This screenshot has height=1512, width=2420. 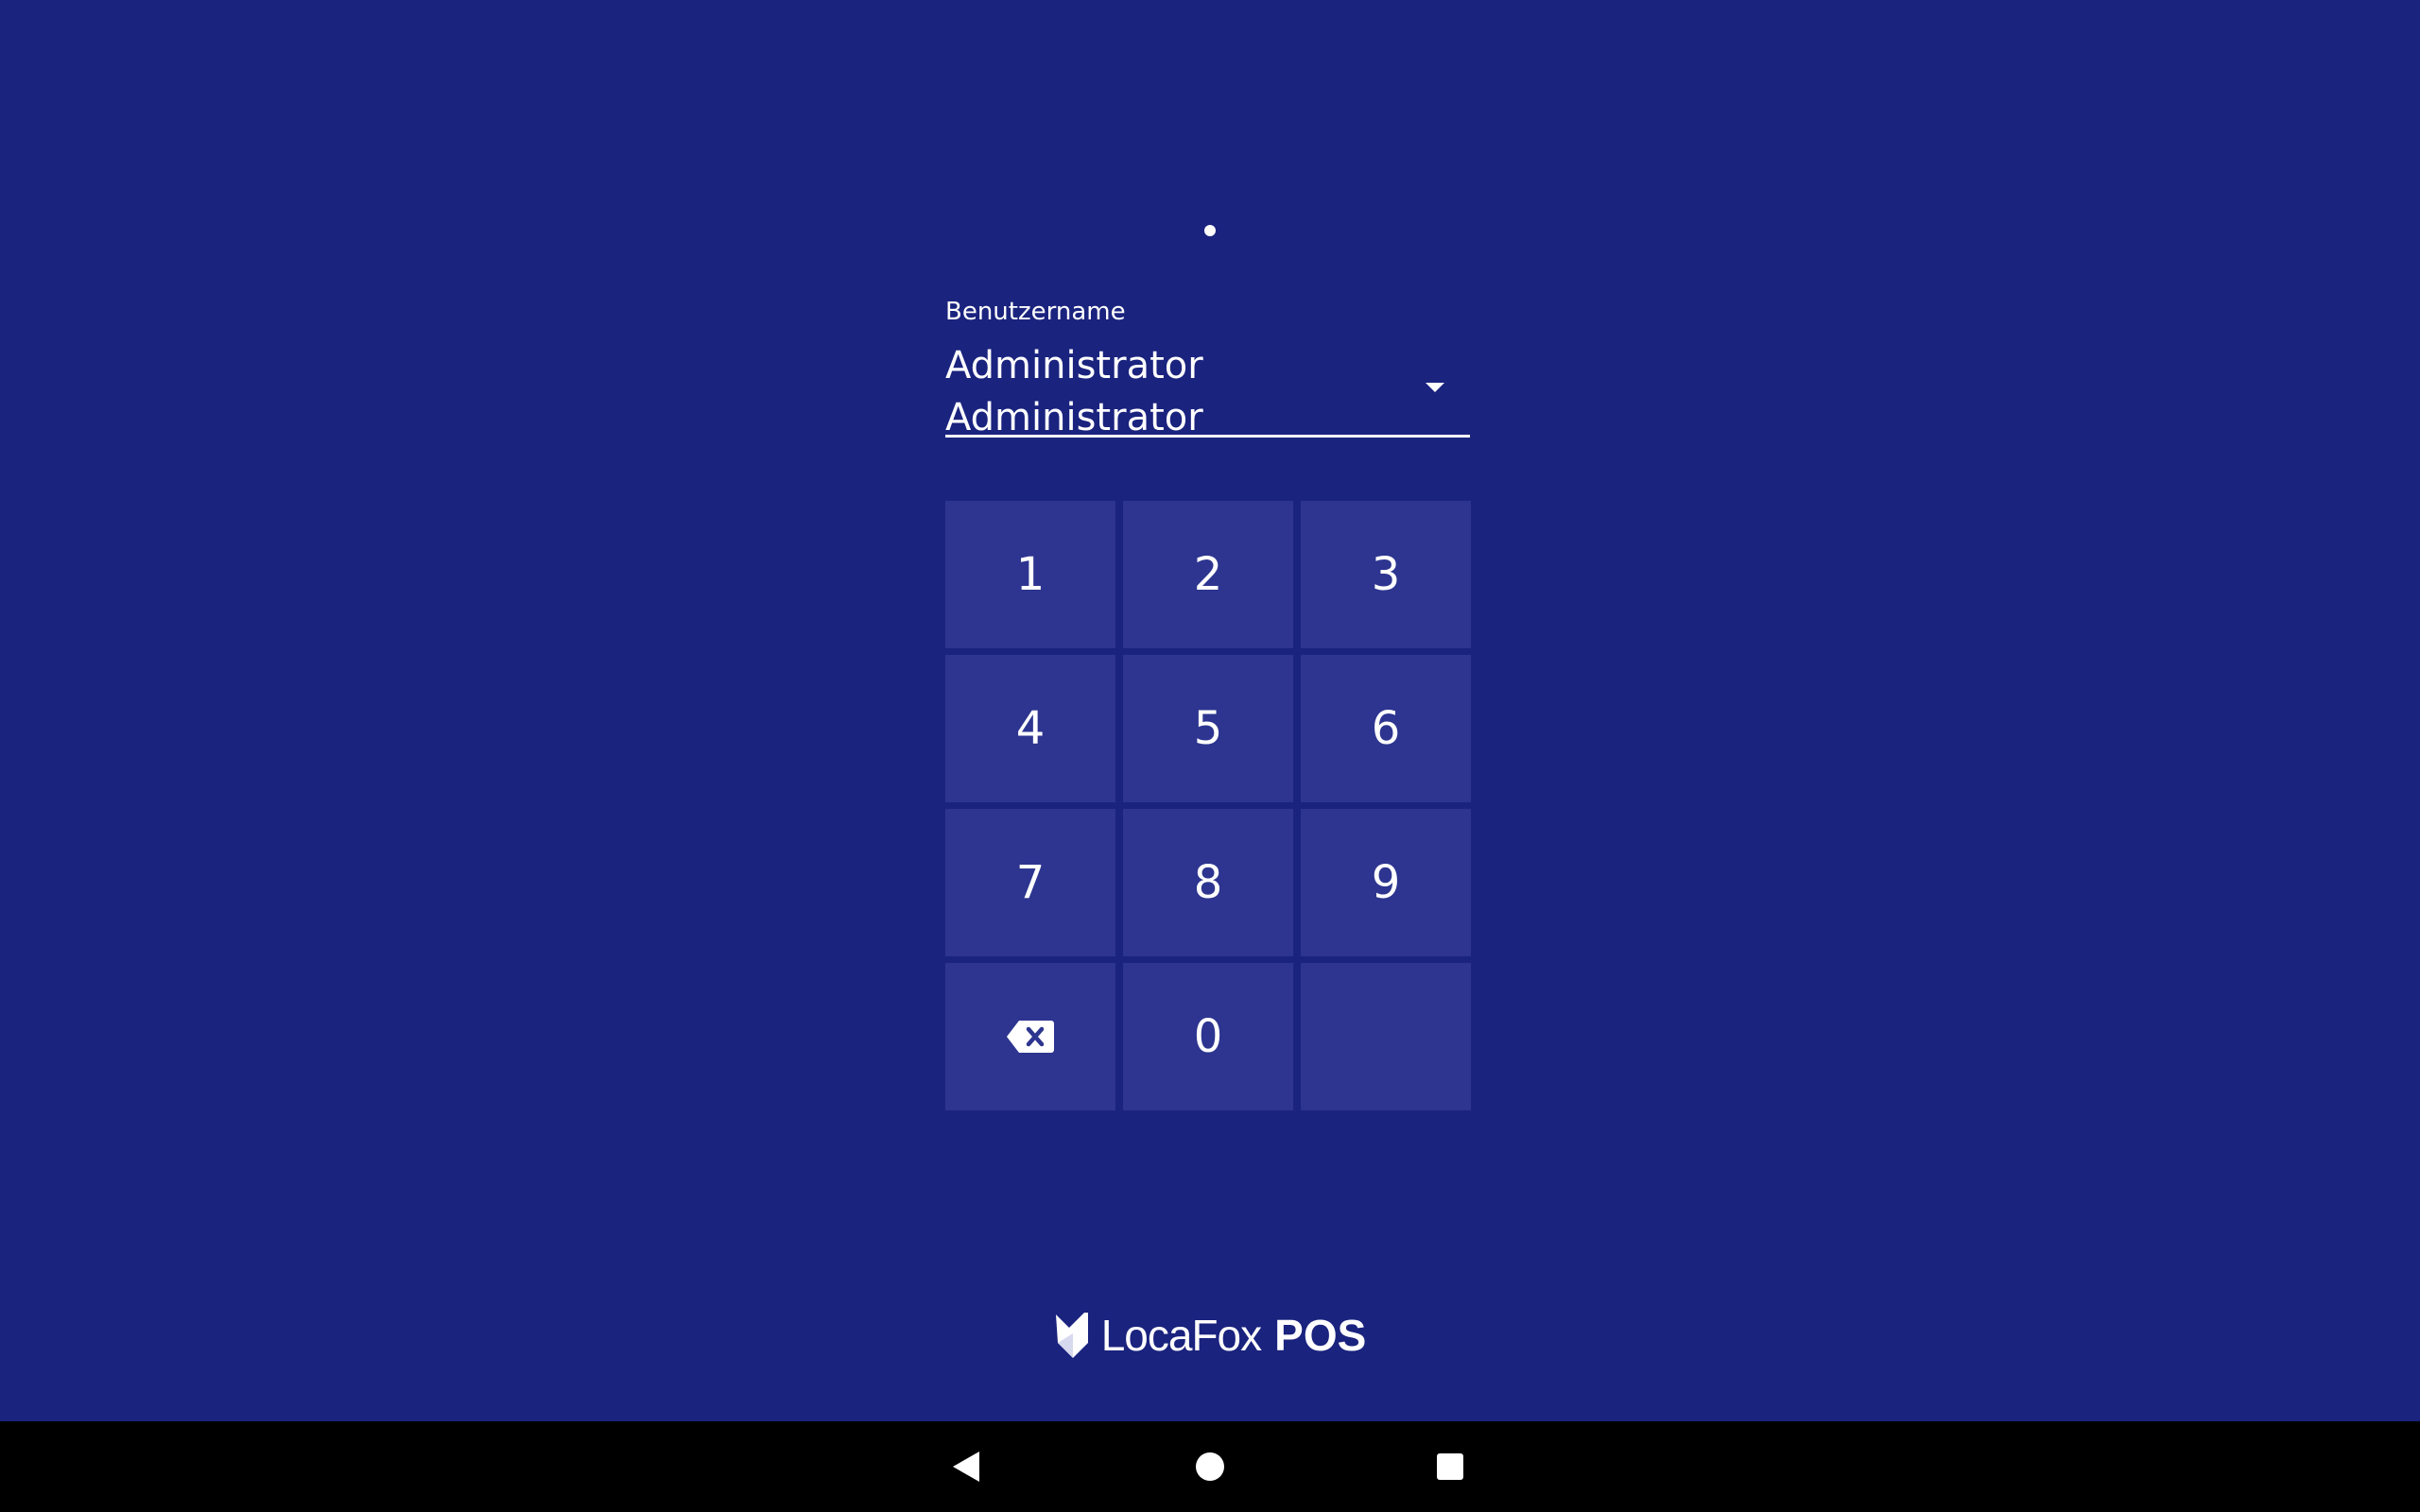 I want to click on key-0: 0, so click(x=1208, y=1036).